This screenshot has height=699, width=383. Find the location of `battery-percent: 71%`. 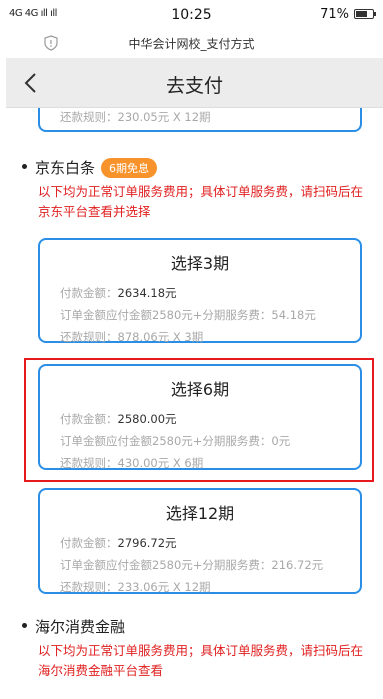

battery-percent: 71% is located at coordinates (334, 14).